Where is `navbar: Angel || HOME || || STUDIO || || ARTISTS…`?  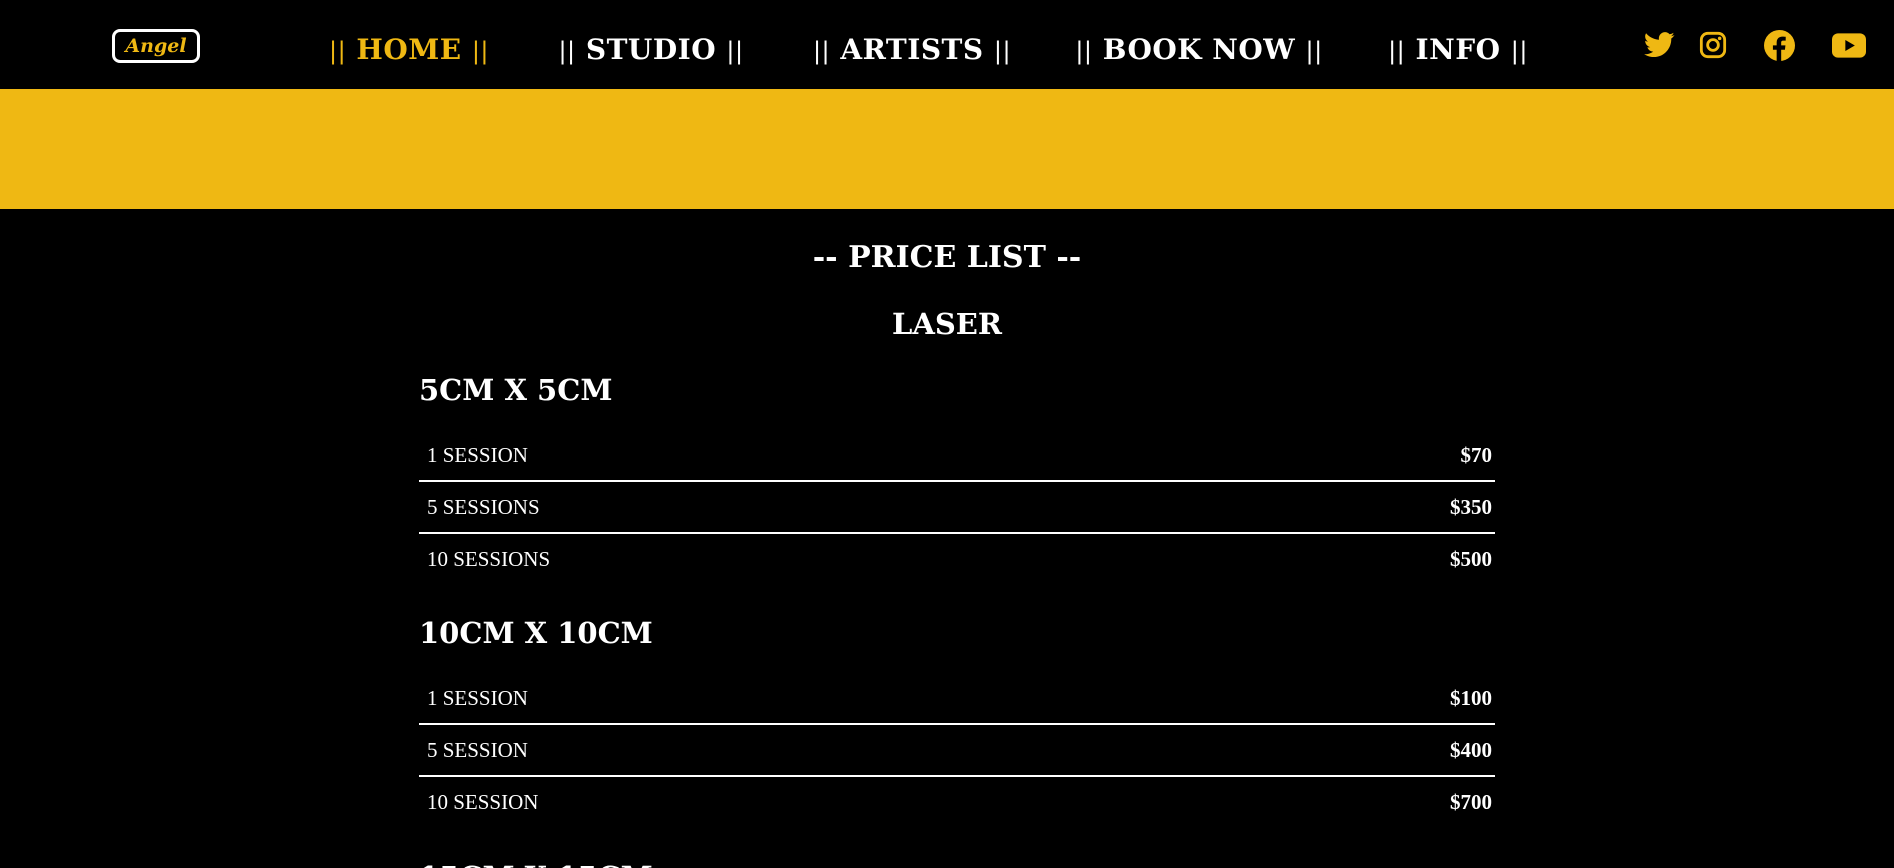
navbar: Angel || HOME || || STUDIO || || ARTISTS… is located at coordinates (947, 44).